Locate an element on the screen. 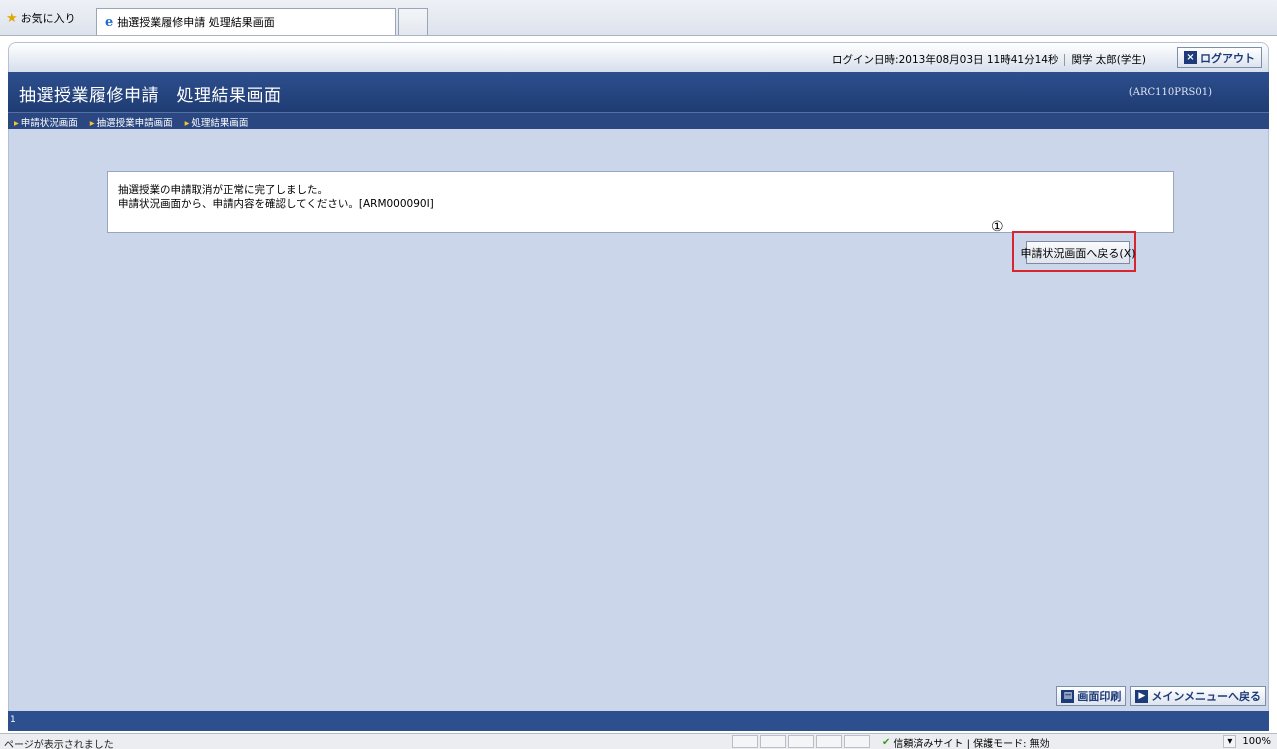 Image resolution: width=1277 pixels, height=749 pixels. zoom-control: ▾ 100% is located at coordinates (1247, 741).